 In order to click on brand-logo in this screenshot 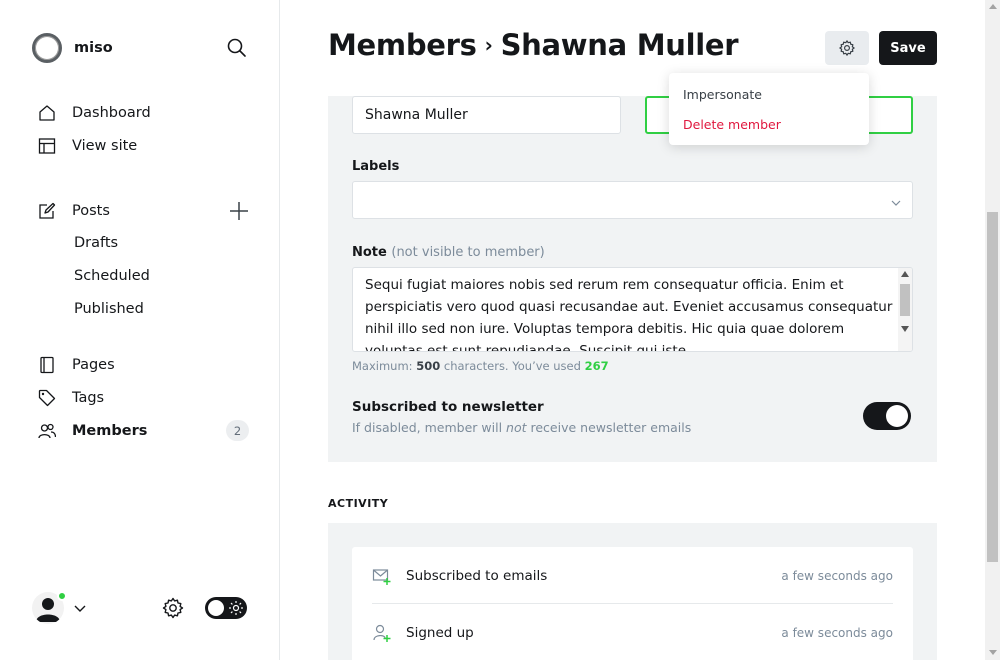, I will do `click(47, 48)`.